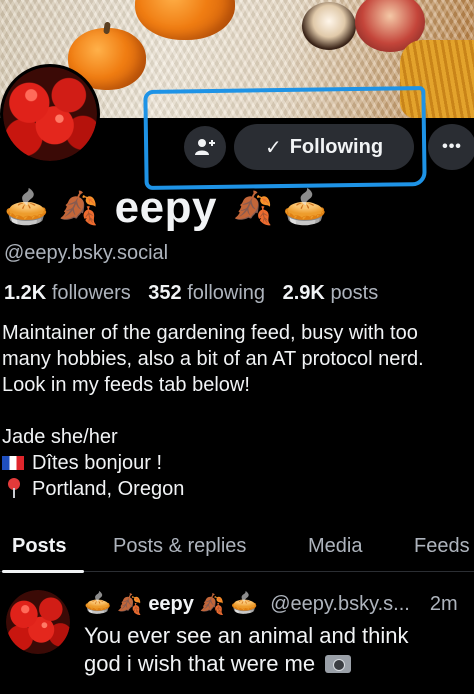 This screenshot has height=694, width=474. I want to click on bio-line-language: Dîtes bonjour !, so click(238, 463).